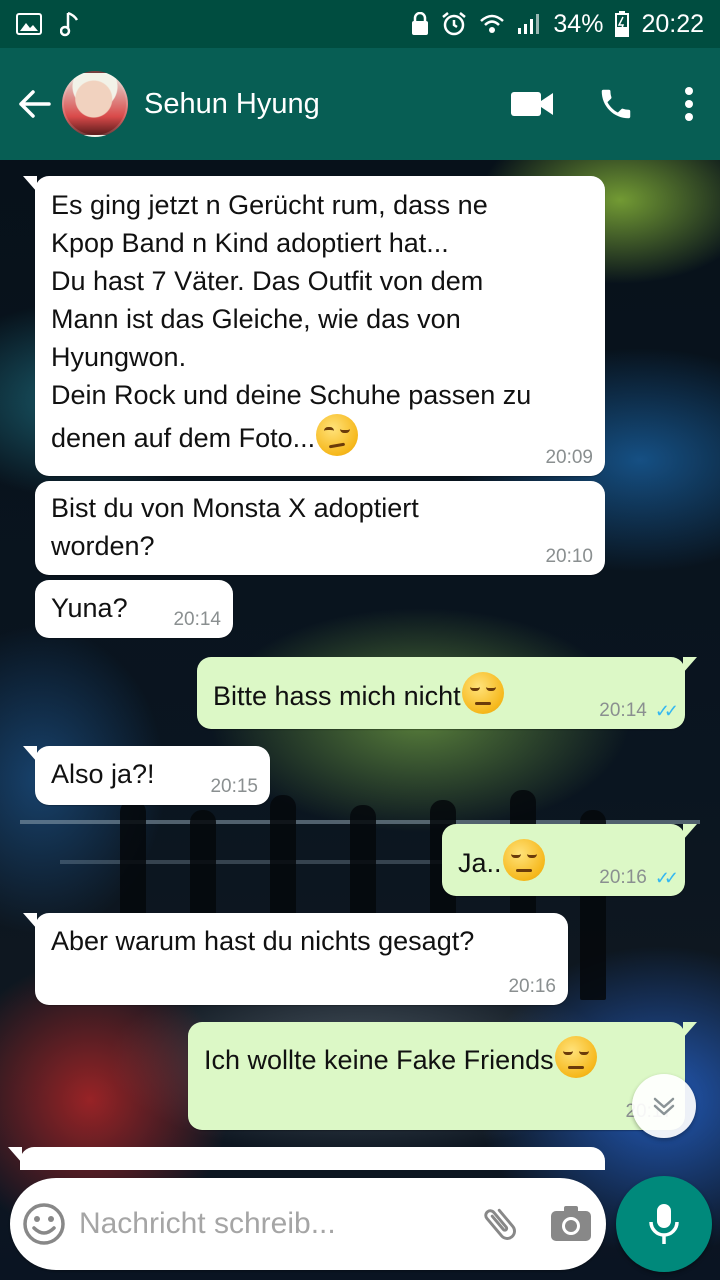 Image resolution: width=720 pixels, height=1280 pixels. Describe the element at coordinates (578, 23) in the screenshot. I see `battery-percent: 34%` at that location.